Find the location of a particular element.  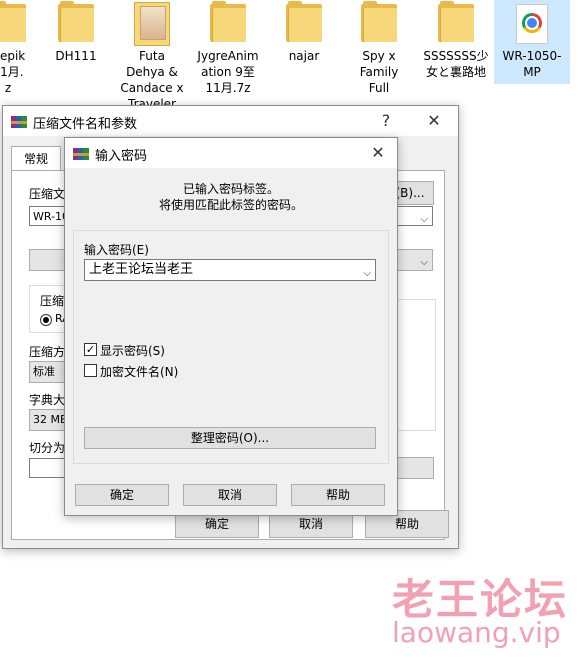

archive-dialog-titlebar: 压缩文件名和参数 ? ✕ is located at coordinates (230, 121).